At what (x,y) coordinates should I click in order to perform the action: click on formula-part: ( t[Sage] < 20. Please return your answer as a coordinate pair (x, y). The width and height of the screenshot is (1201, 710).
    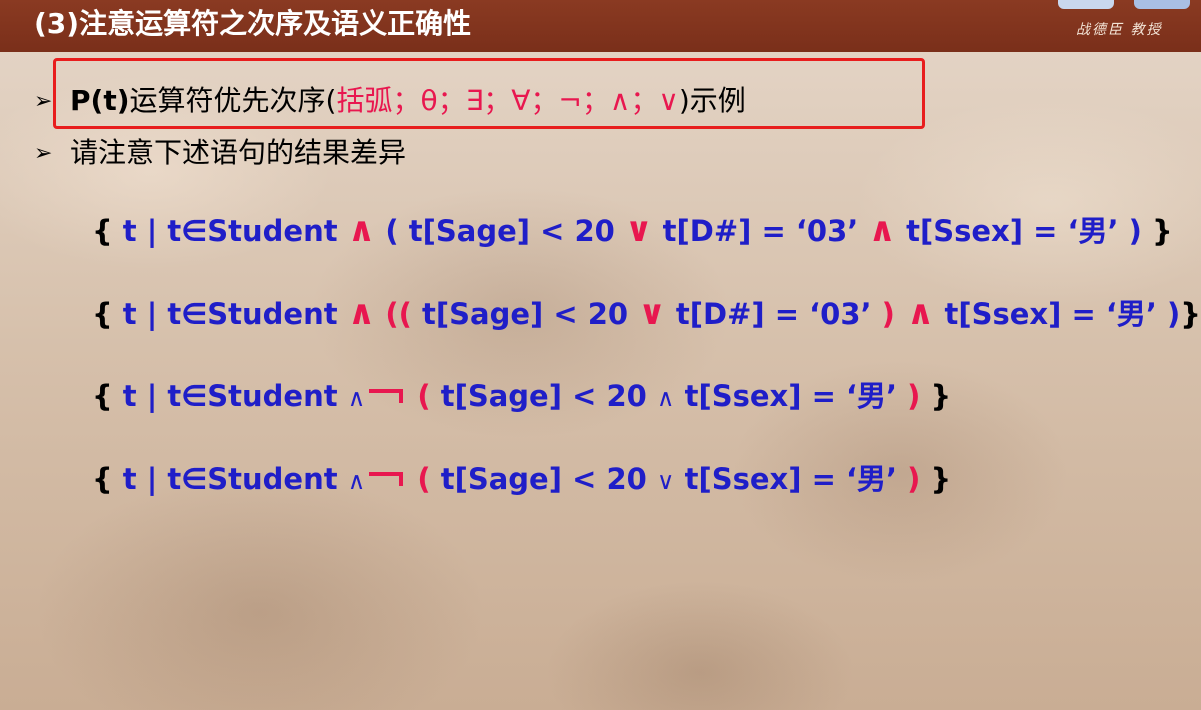
    Looking at the image, I should click on (500, 231).